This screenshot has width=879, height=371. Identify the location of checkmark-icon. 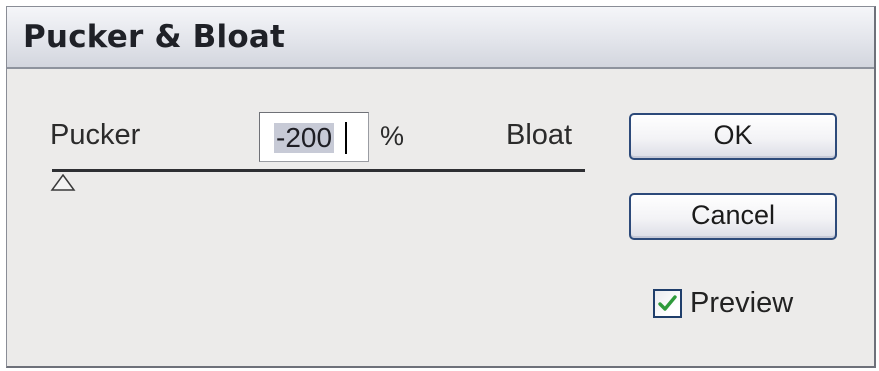
(667, 303).